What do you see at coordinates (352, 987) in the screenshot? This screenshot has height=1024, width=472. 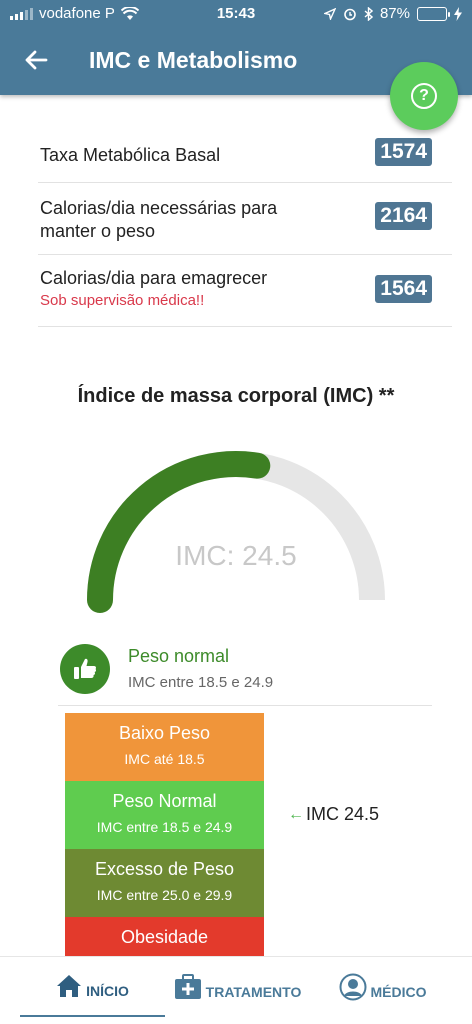 I see `doctor-icon` at bounding box center [352, 987].